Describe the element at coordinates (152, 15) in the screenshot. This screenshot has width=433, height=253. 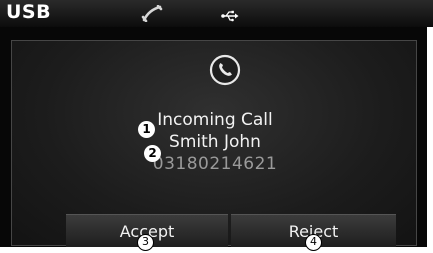
I see `phone-handset-icon` at that location.